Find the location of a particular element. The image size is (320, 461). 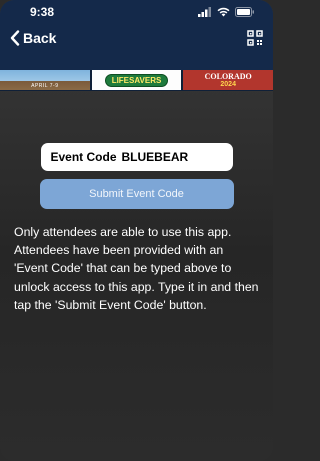

banner-colorado-title: COLORADO is located at coordinates (228, 76).